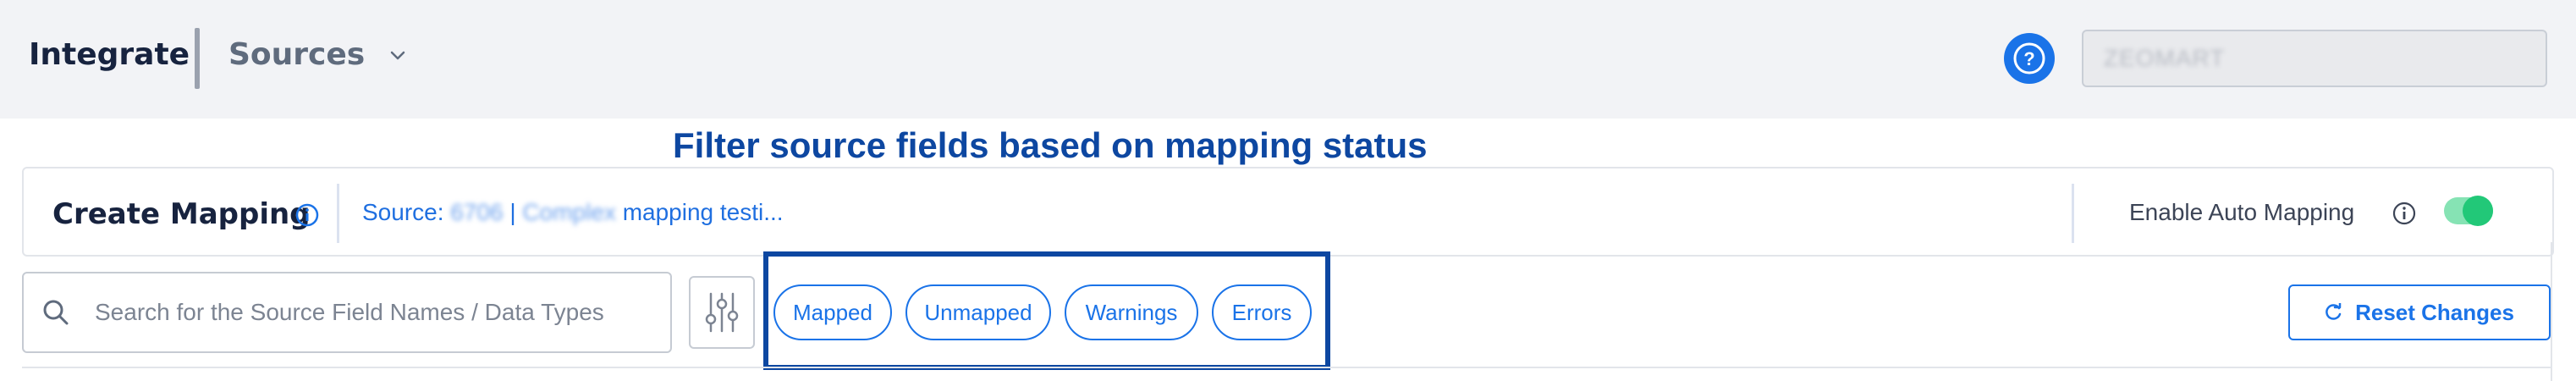 The image size is (2576, 381). I want to click on filter-mapped-button: Mapped, so click(832, 312).